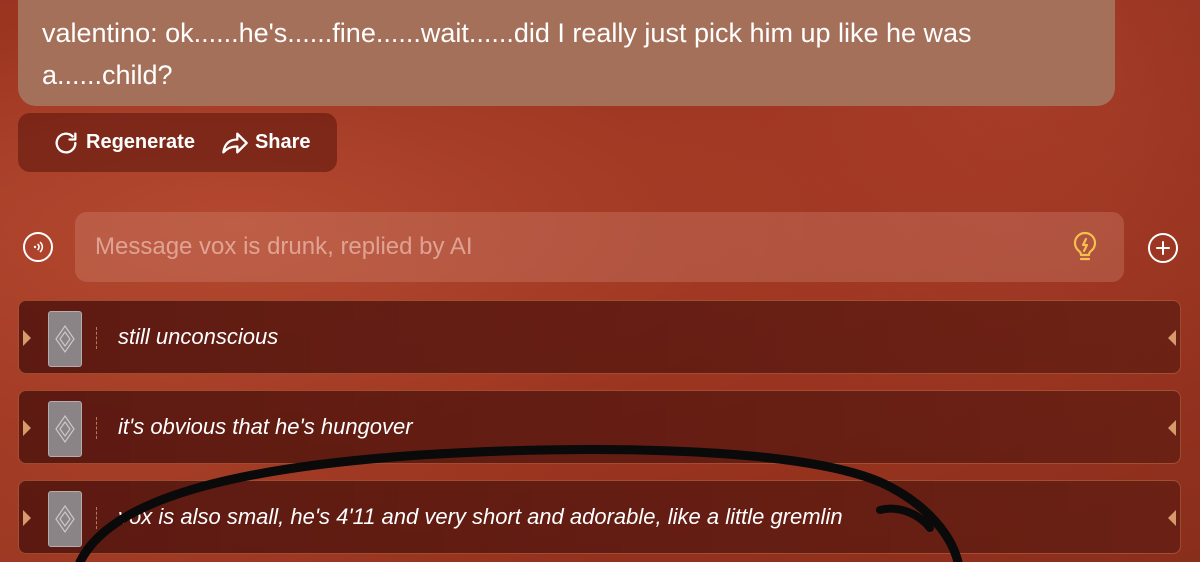  What do you see at coordinates (265, 426) in the screenshot?
I see `suggestion-text: it's obvious that he's hungover` at bounding box center [265, 426].